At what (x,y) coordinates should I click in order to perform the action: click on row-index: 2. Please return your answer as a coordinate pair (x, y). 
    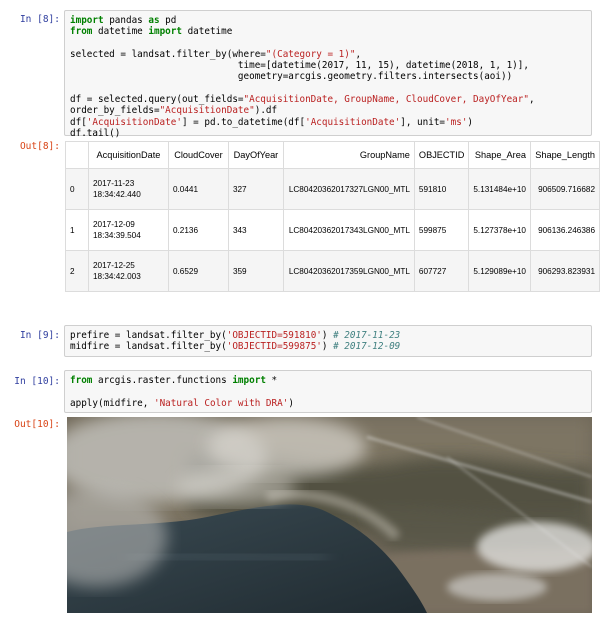
    Looking at the image, I should click on (77, 271).